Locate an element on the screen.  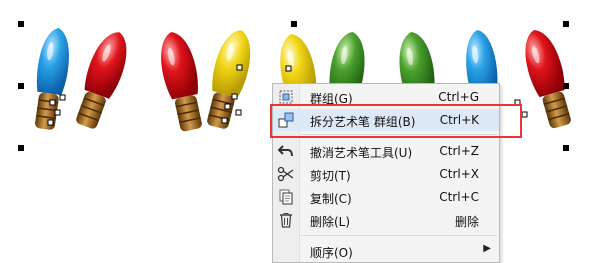
menu-item-shortcut: 删除 is located at coordinates (466, 222).